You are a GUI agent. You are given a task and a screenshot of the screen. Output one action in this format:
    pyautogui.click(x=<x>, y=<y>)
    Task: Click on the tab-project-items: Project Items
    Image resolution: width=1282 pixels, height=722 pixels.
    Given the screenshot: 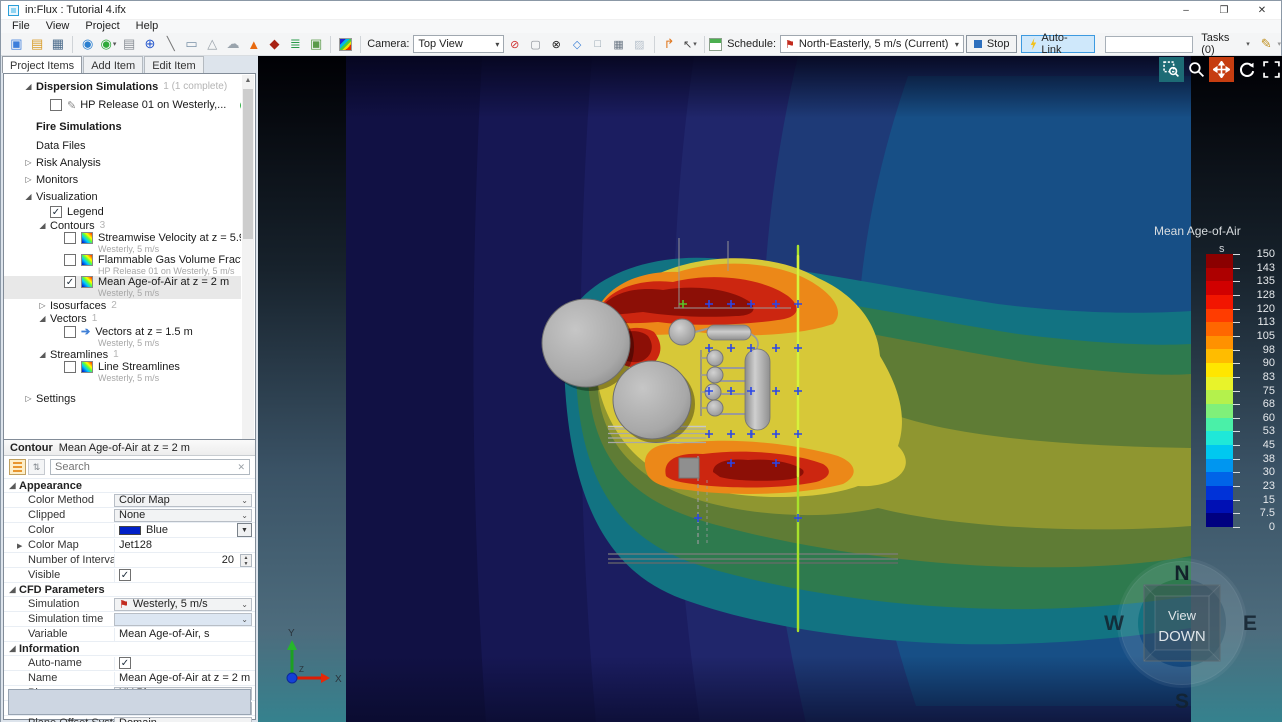 What is the action you would take?
    pyautogui.click(x=42, y=64)
    